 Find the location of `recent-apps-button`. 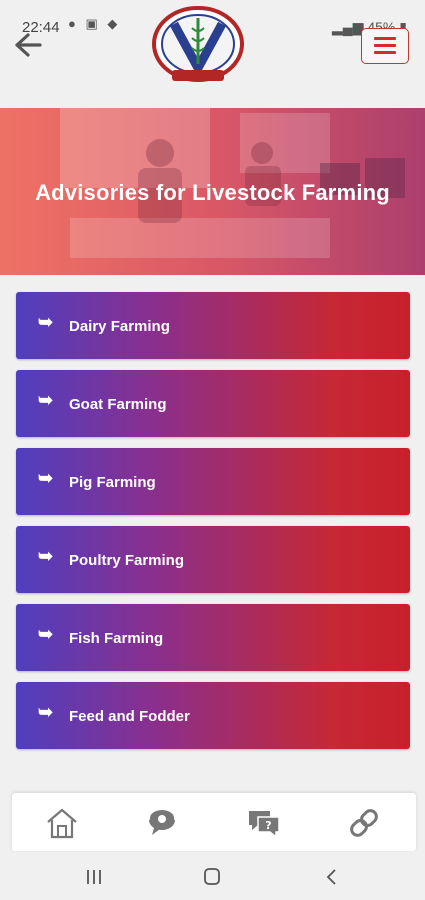

recent-apps-button is located at coordinates (94, 877).